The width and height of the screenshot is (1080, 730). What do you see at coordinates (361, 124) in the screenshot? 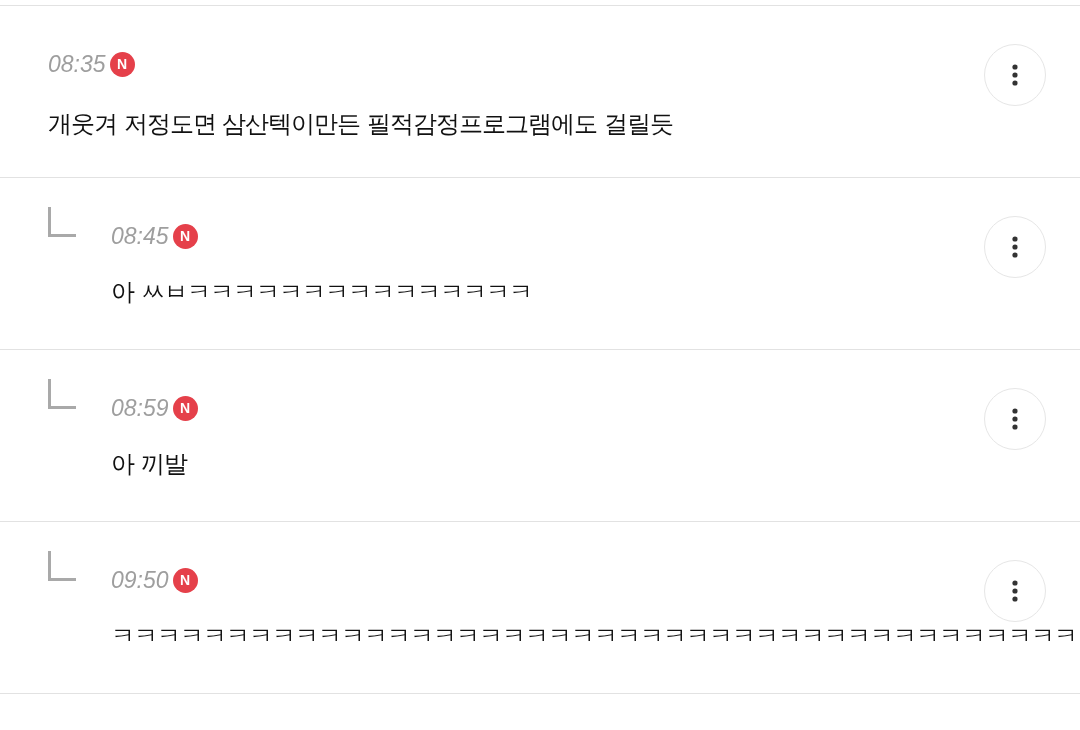
I see `comment-text: 개웃겨 저정도면 삼산텍이만든 필적감정프로그램에도 걸릴듯` at bounding box center [361, 124].